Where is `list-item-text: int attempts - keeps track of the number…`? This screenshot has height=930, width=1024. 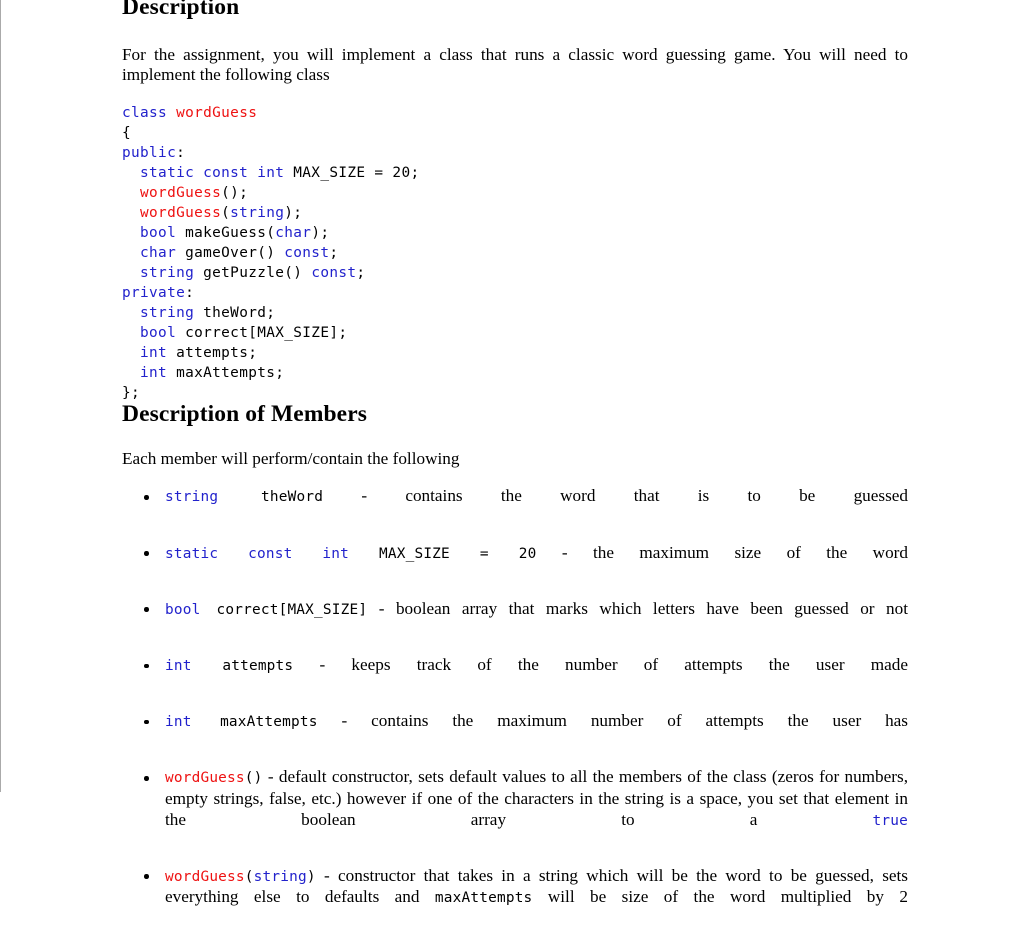 list-item-text: int attempts - keeps track of the number… is located at coordinates (536, 665).